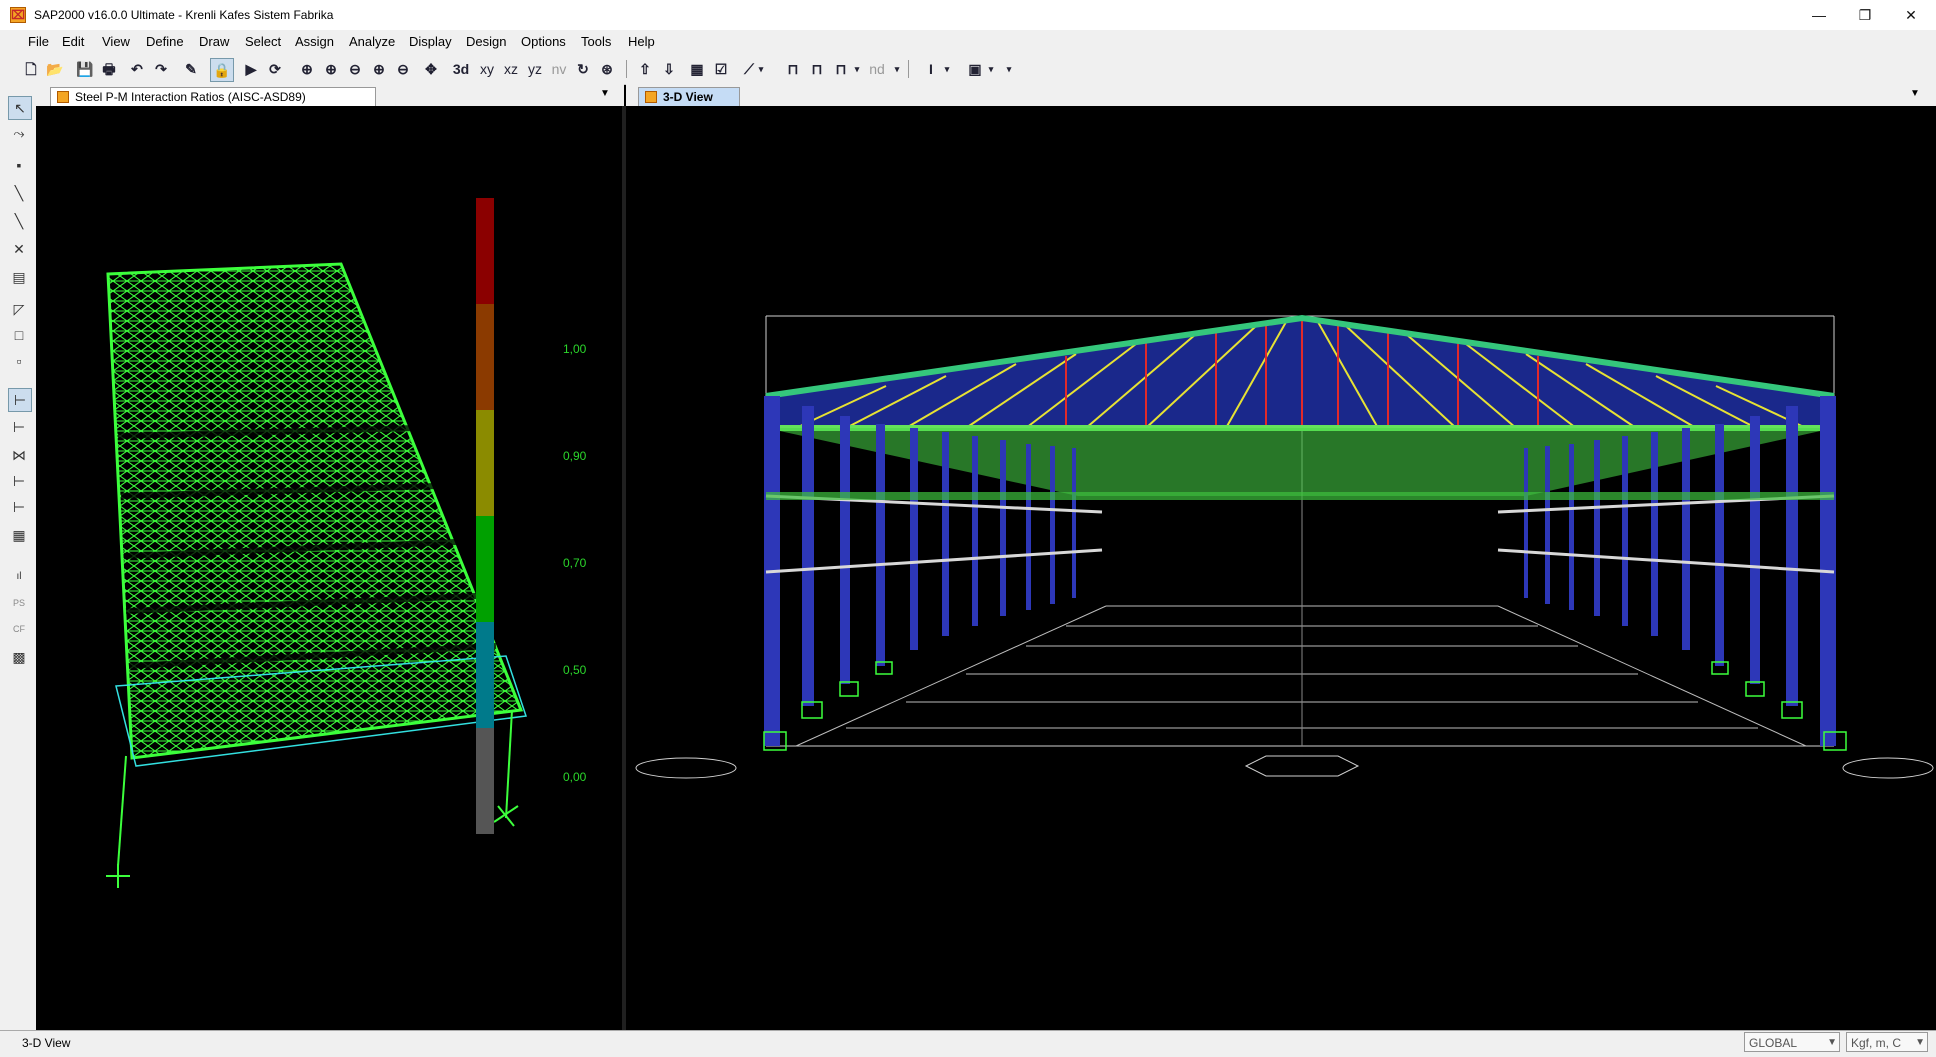 This screenshot has height=1057, width=1936. Describe the element at coordinates (275, 69) in the screenshot. I see `refresh-icon: ⟳` at that location.